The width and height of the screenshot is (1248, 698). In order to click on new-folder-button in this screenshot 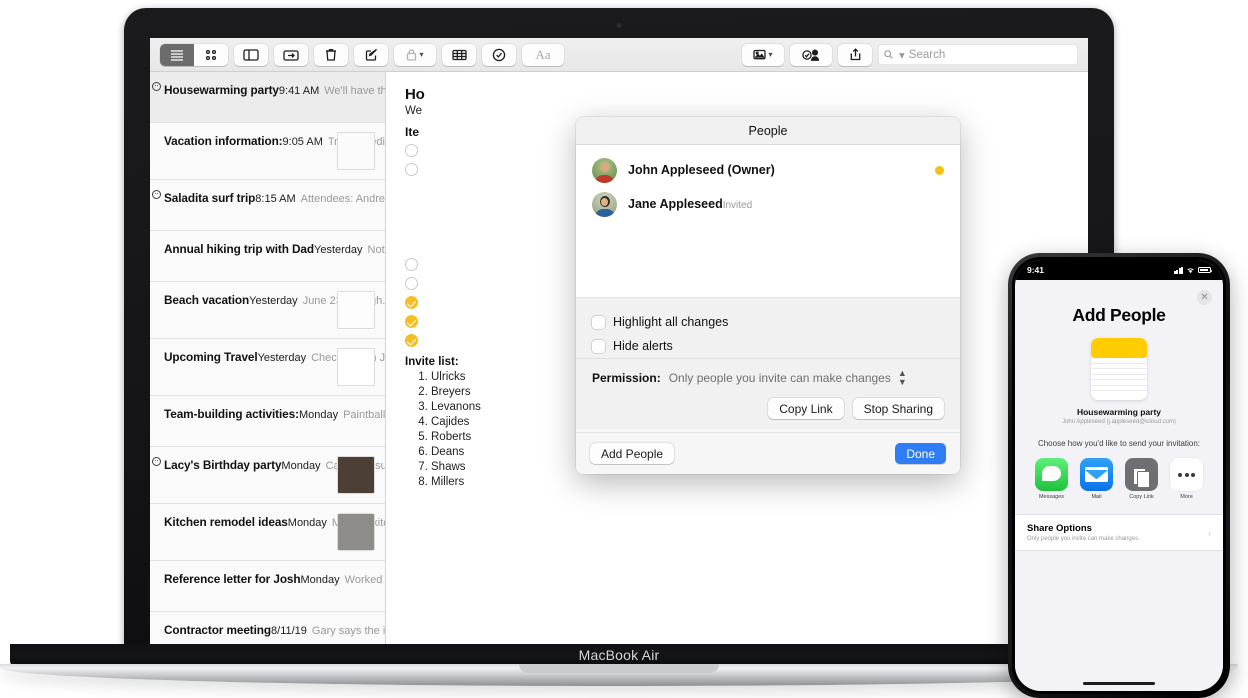, I will do `click(291, 54)`.